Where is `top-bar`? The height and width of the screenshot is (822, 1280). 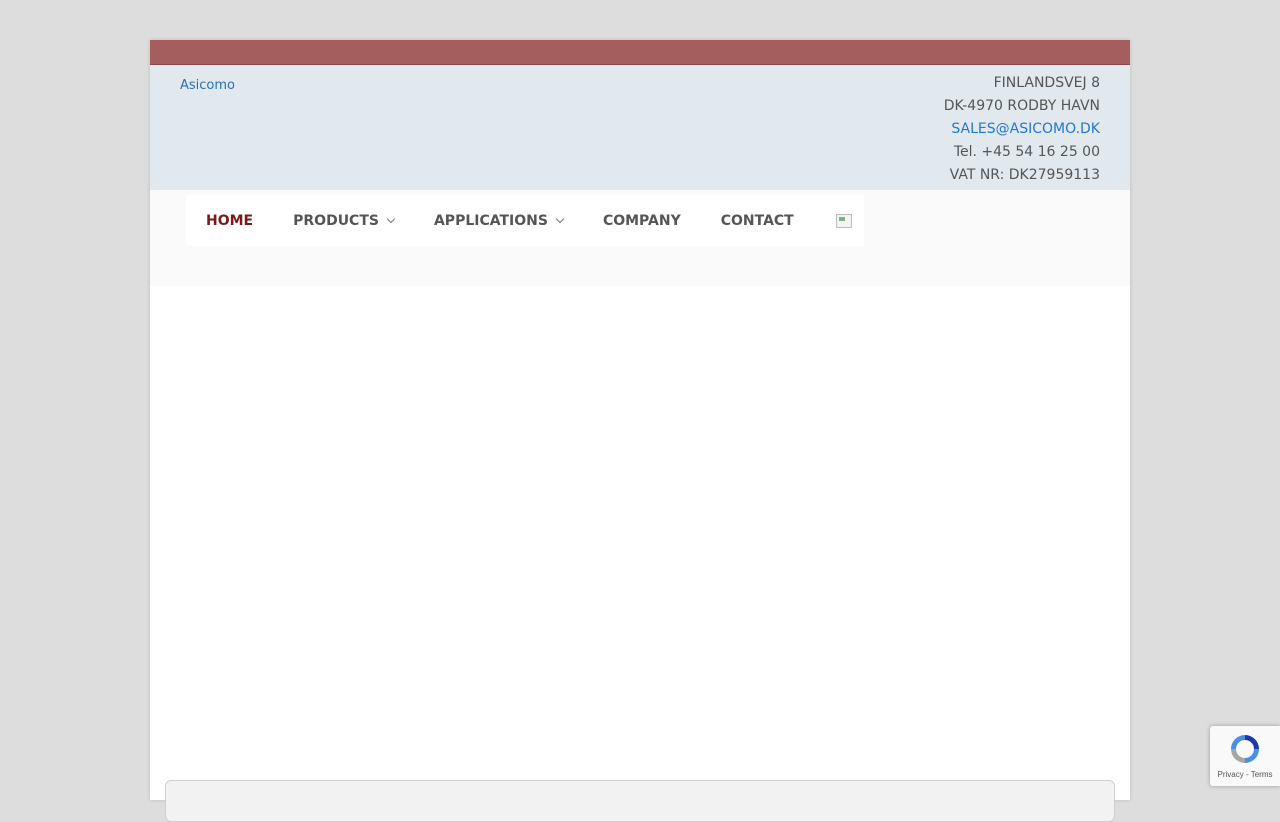 top-bar is located at coordinates (640, 52).